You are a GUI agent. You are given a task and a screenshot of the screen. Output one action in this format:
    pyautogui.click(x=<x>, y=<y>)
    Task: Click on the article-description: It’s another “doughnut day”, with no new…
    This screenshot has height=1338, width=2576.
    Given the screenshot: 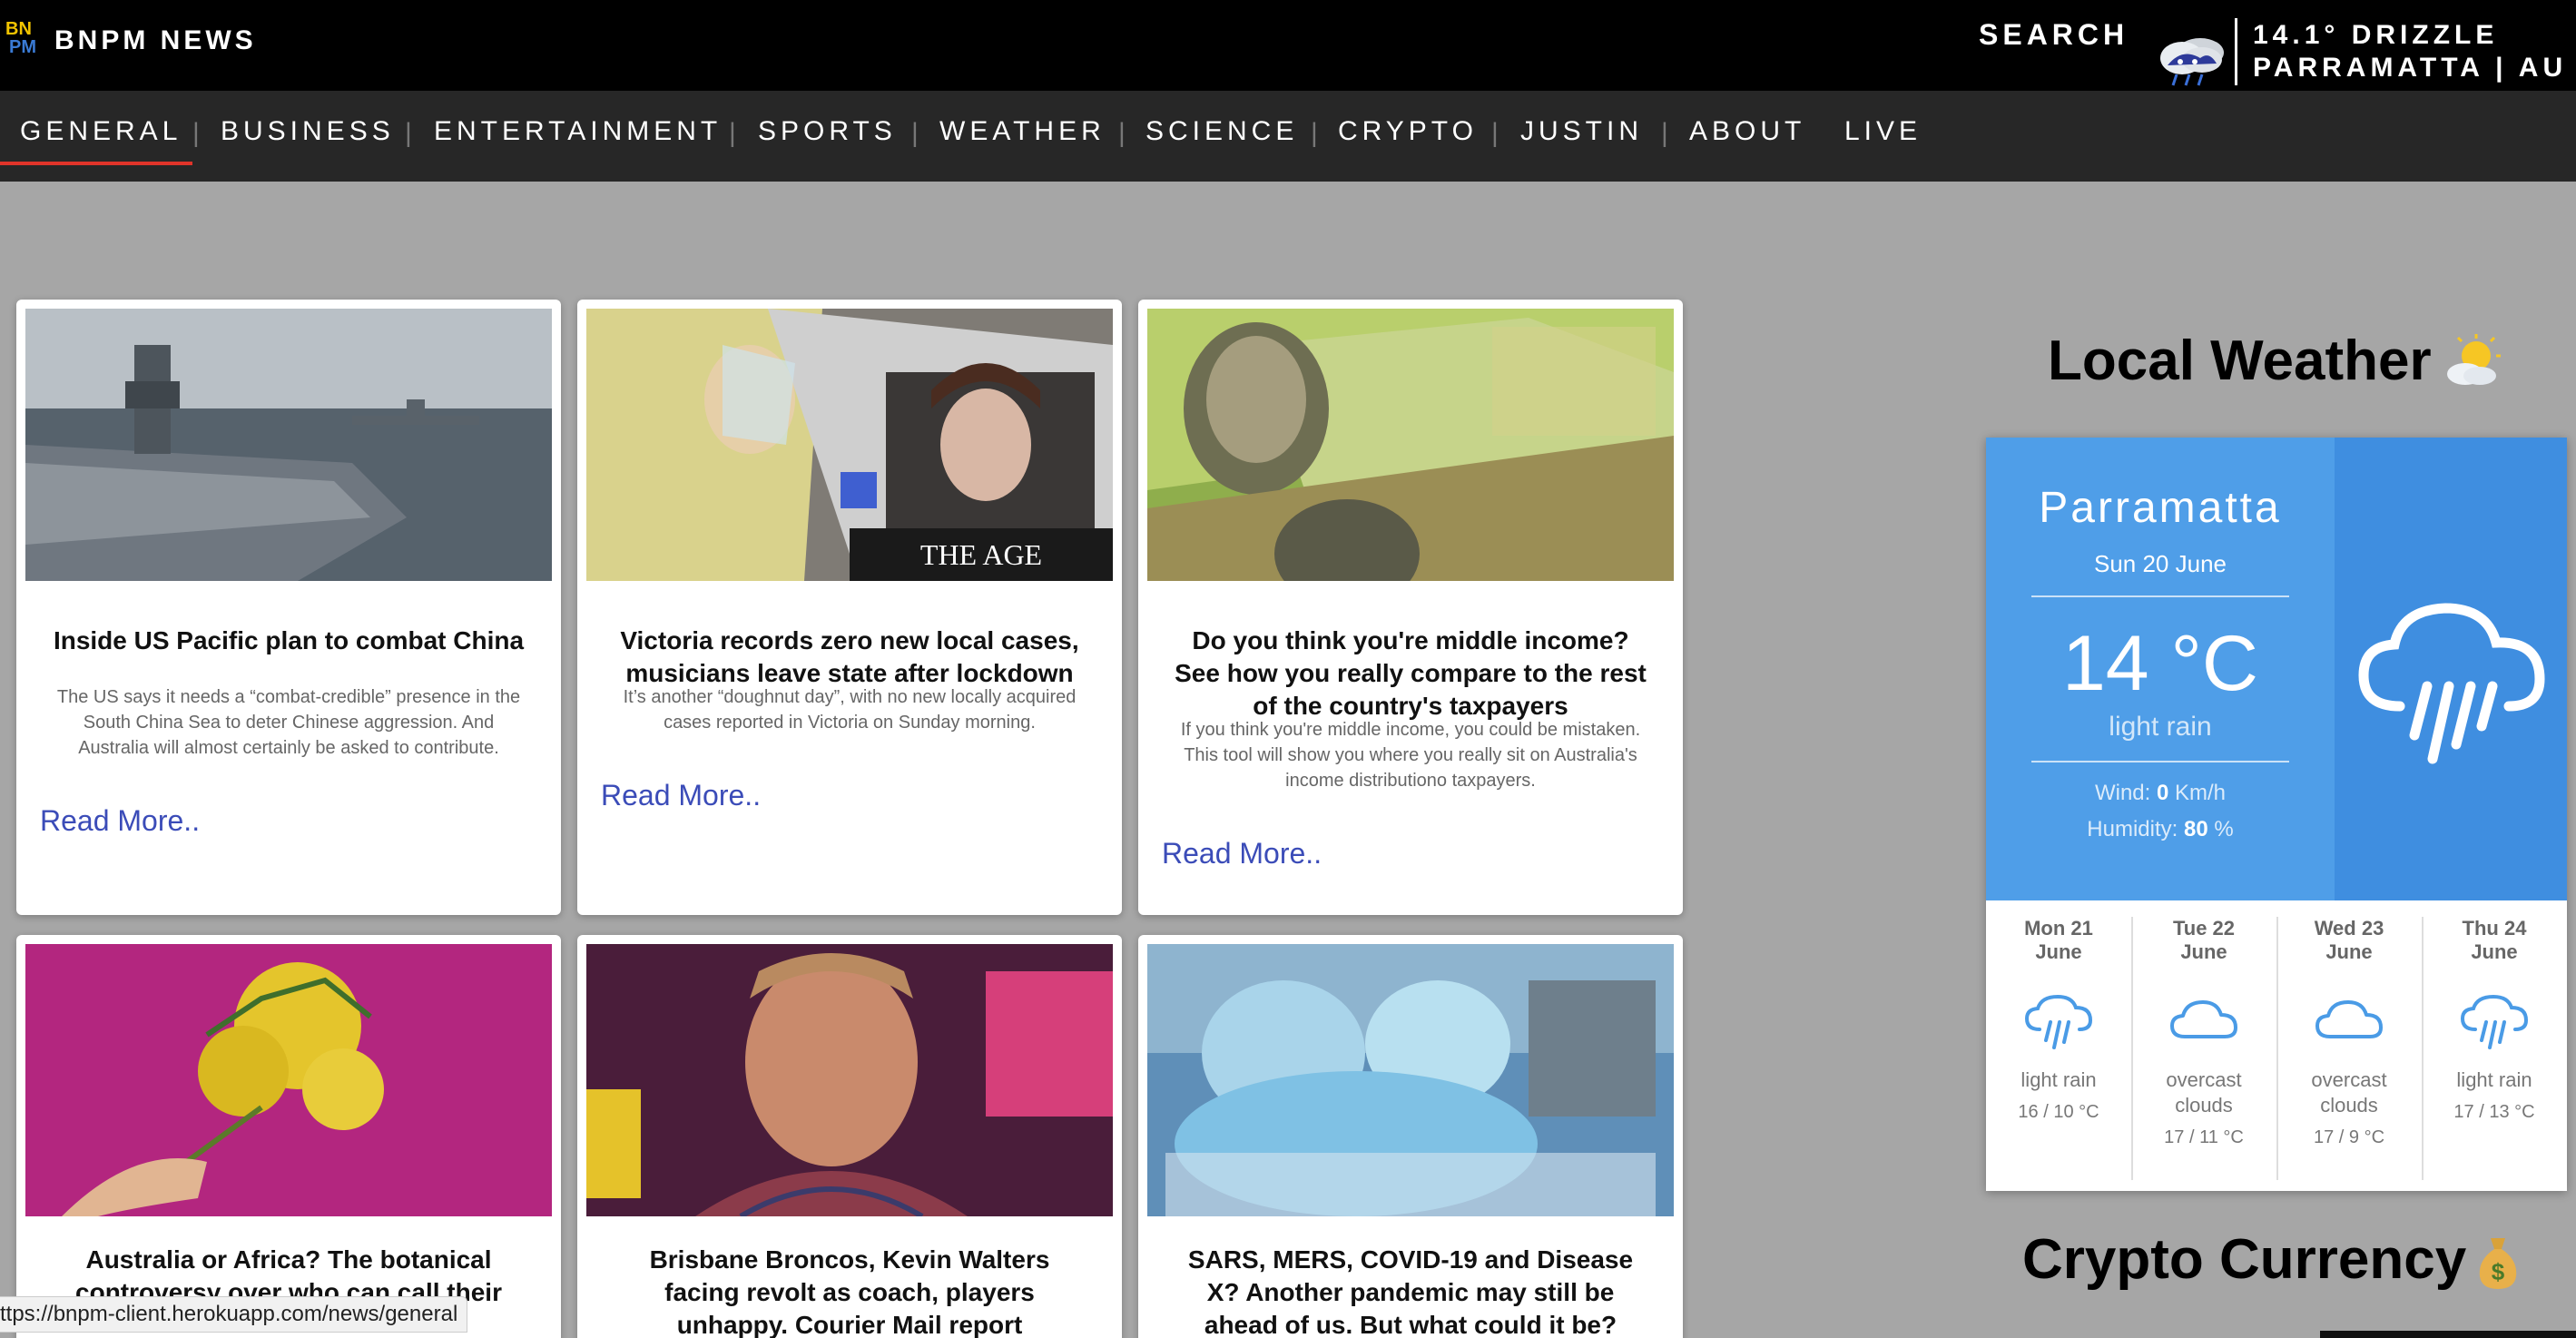 What is the action you would take?
    pyautogui.click(x=850, y=710)
    